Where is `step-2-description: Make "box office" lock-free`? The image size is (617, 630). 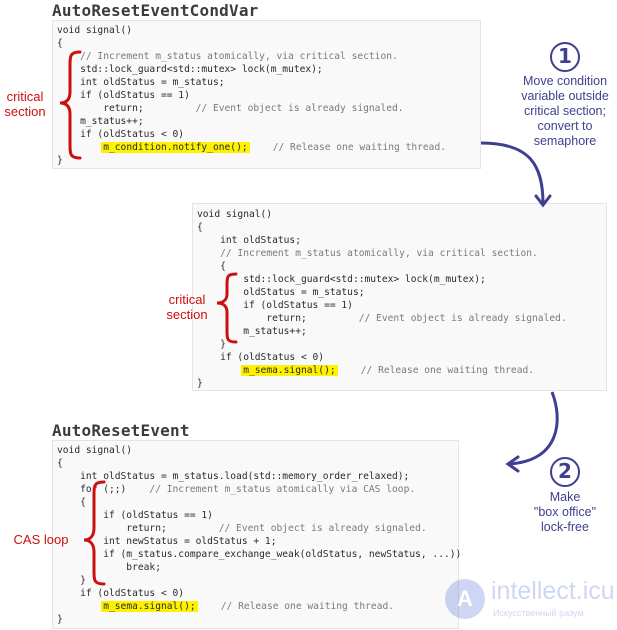 step-2-description: Make "box office" lock-free is located at coordinates (565, 512).